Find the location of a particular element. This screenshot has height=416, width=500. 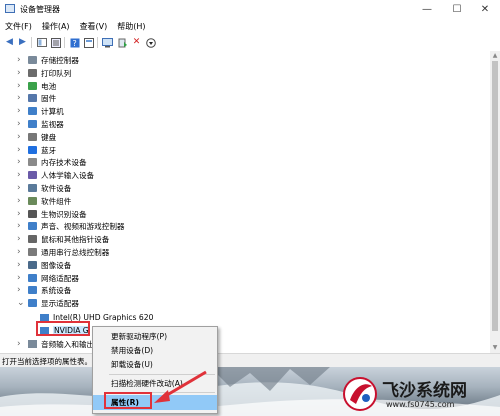

tree-item: › 监视器 is located at coordinates (150, 124).